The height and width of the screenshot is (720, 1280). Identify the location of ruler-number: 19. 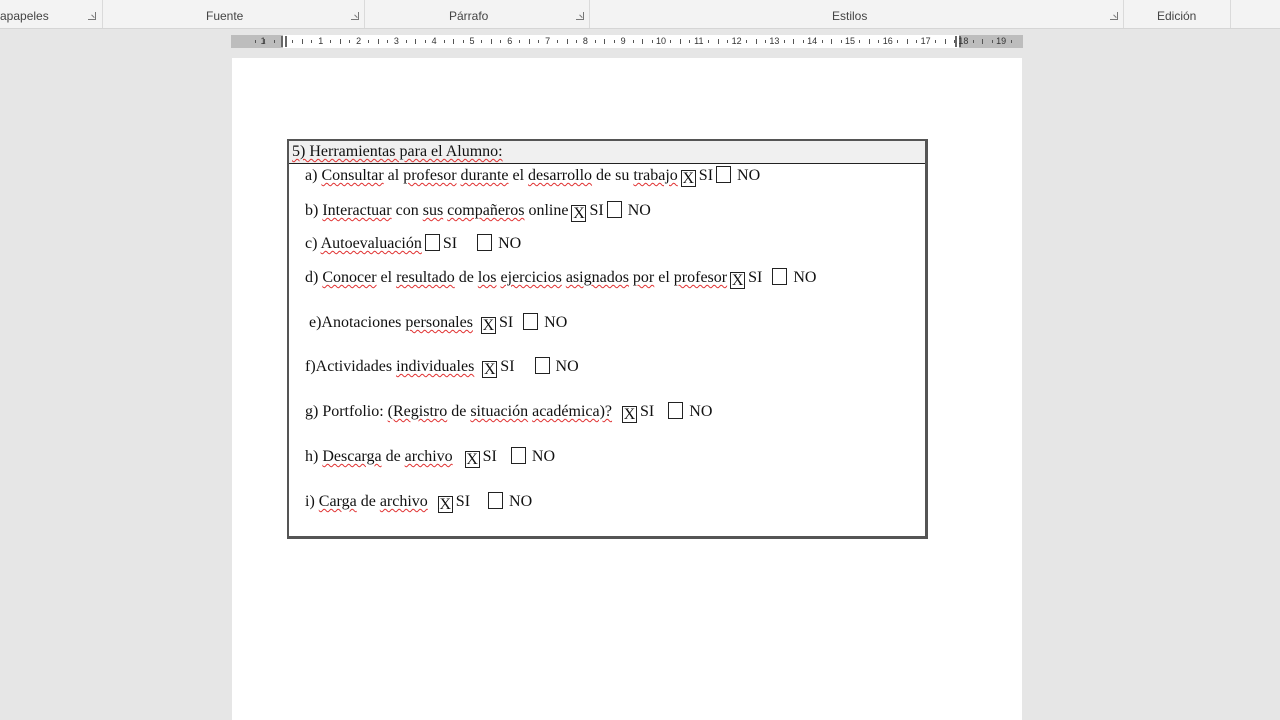
(1001, 41).